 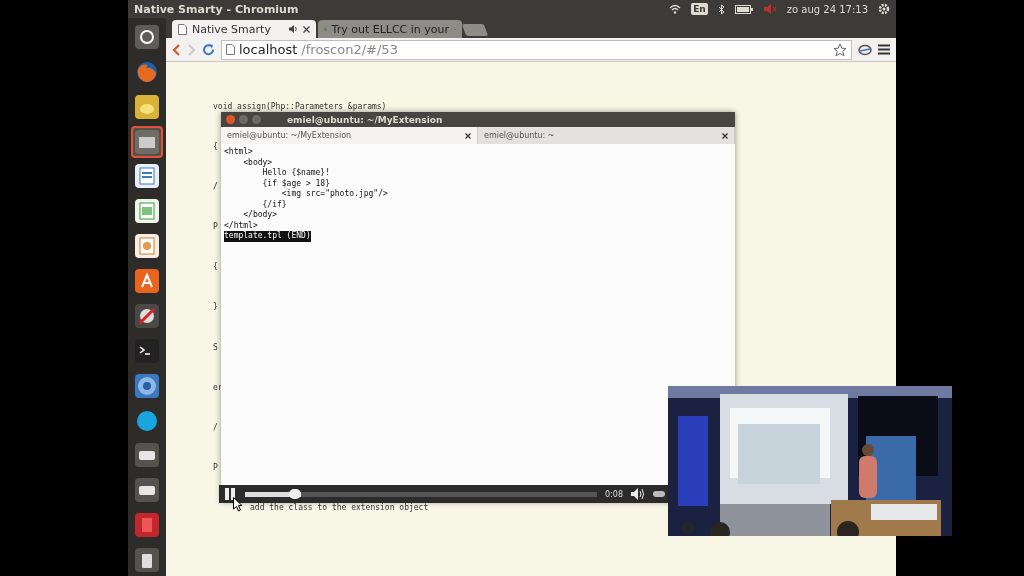 I want to click on close-button, so click(x=230, y=119).